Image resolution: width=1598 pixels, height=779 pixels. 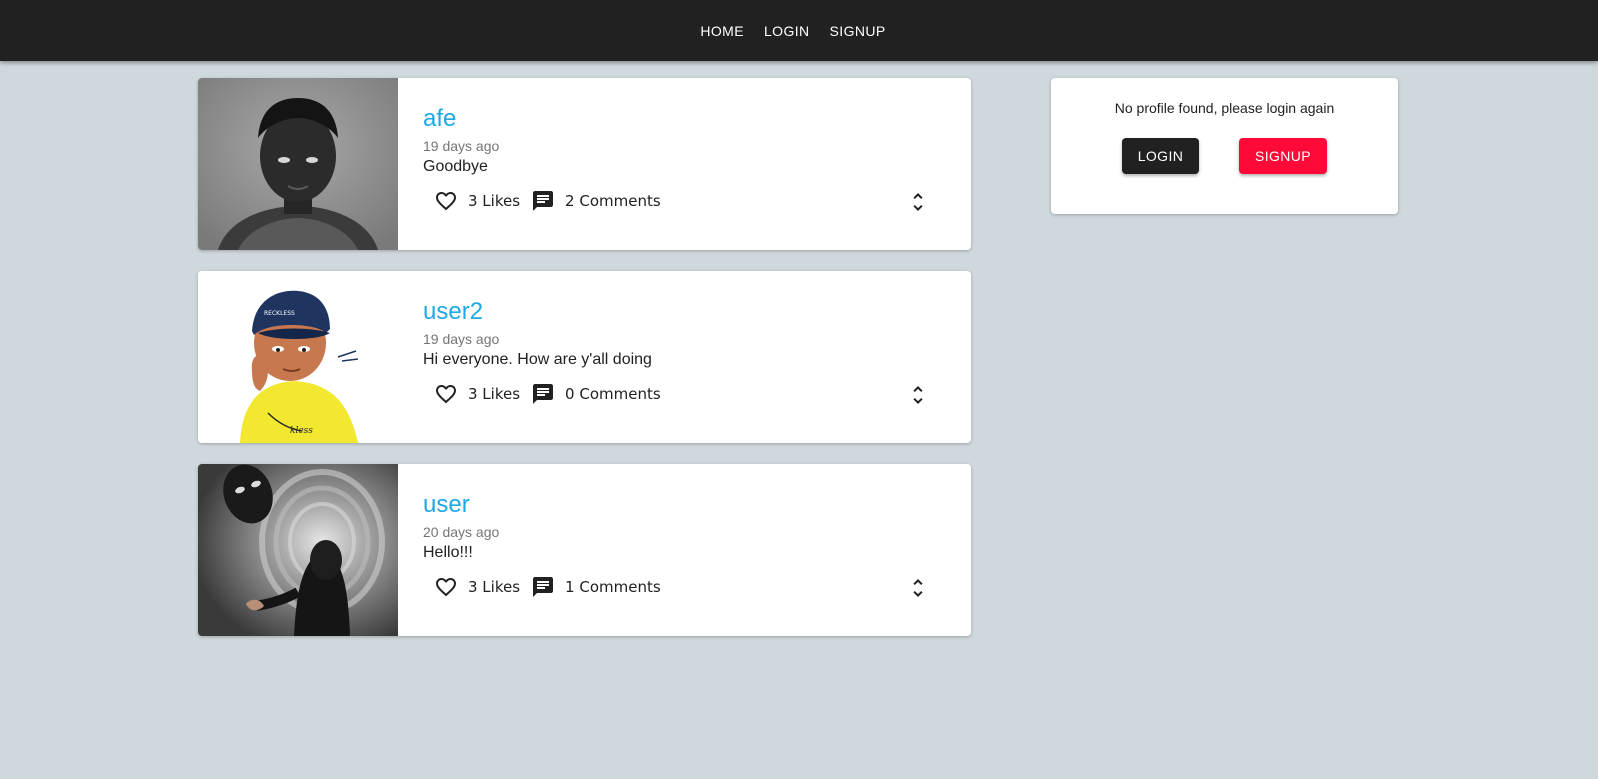 I want to click on post-body: Hello!!!, so click(x=448, y=552).